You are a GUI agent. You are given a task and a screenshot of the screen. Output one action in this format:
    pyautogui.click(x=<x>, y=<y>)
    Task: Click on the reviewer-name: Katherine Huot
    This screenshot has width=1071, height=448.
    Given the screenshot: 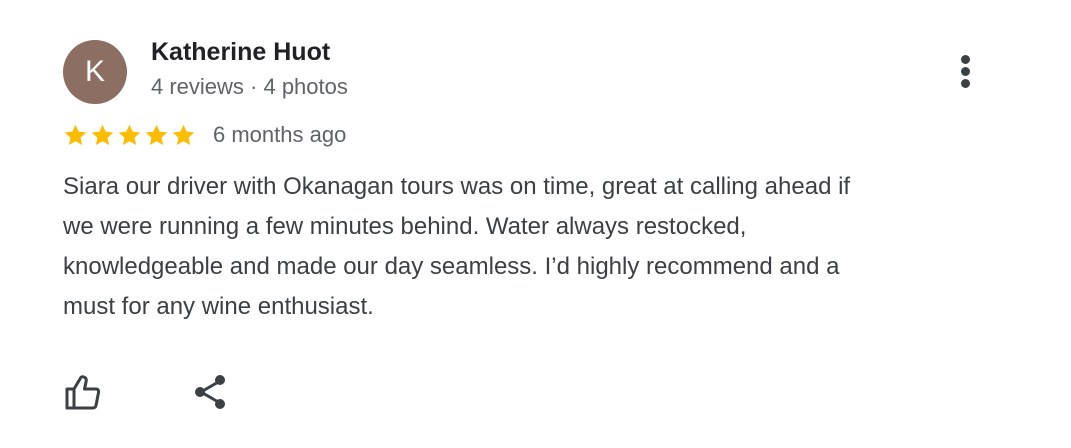 What is the action you would take?
    pyautogui.click(x=240, y=52)
    